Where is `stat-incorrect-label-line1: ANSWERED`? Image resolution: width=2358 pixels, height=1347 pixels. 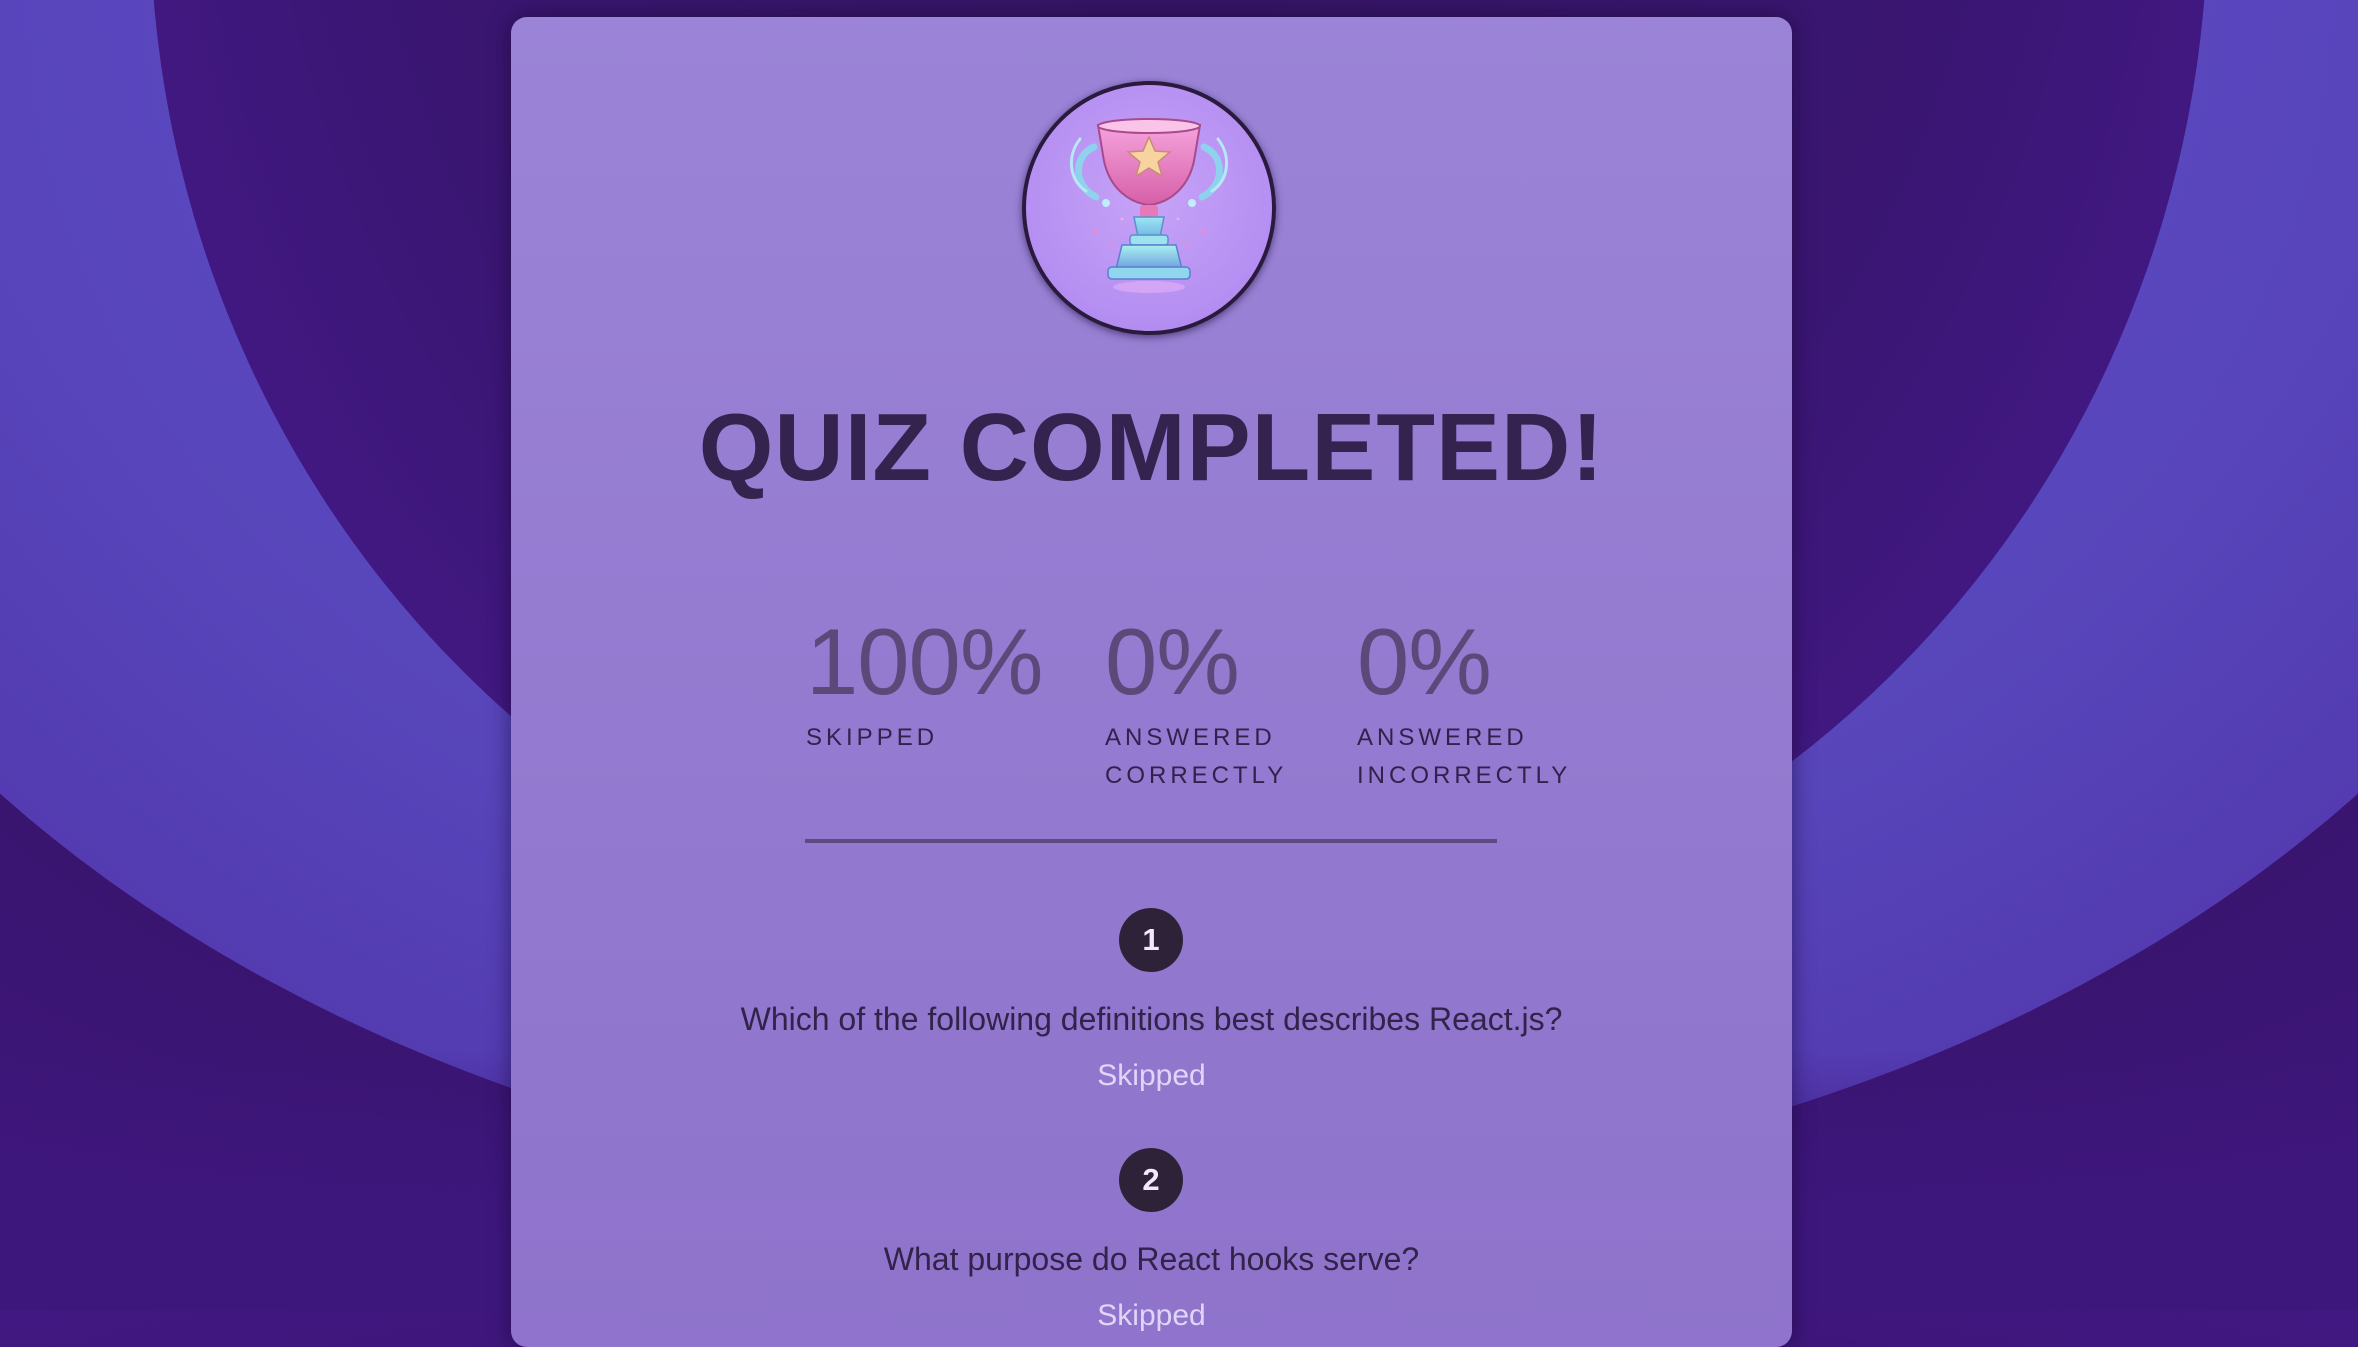 stat-incorrect-label-line1: ANSWERED is located at coordinates (1442, 737).